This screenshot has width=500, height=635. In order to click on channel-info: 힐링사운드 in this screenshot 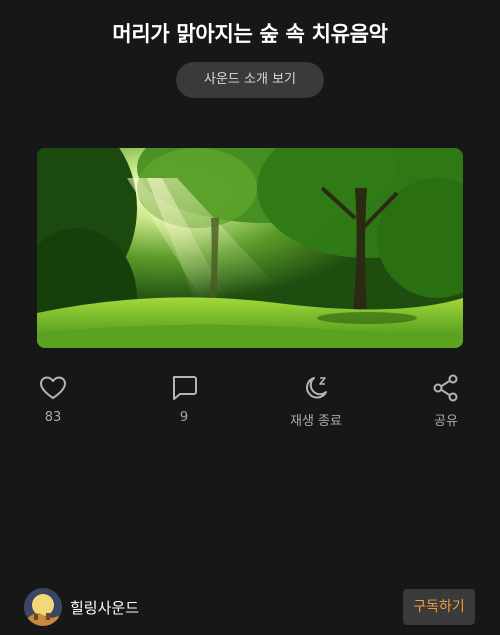, I will do `click(81, 607)`.